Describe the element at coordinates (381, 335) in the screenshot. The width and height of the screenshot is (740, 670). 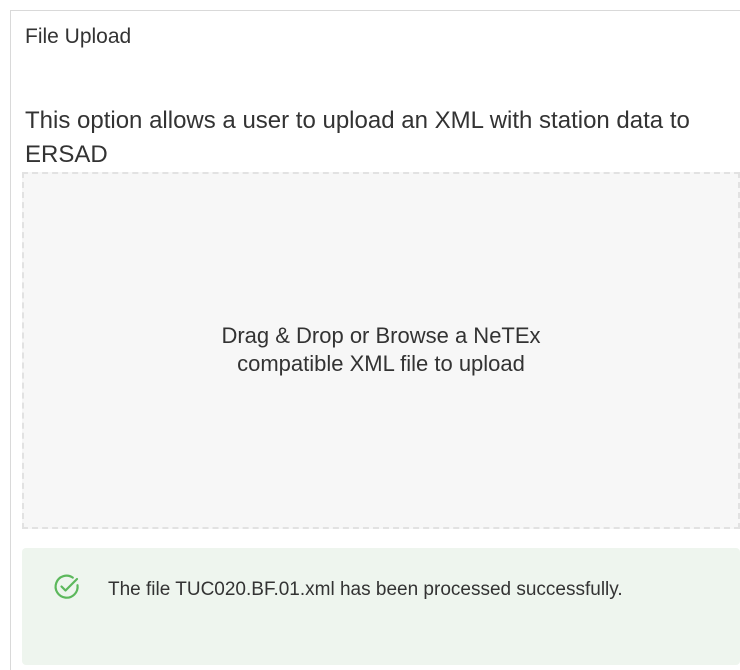
I see `dropzone-text-line1: Drag & Drop or Browse a NeTEx` at that location.